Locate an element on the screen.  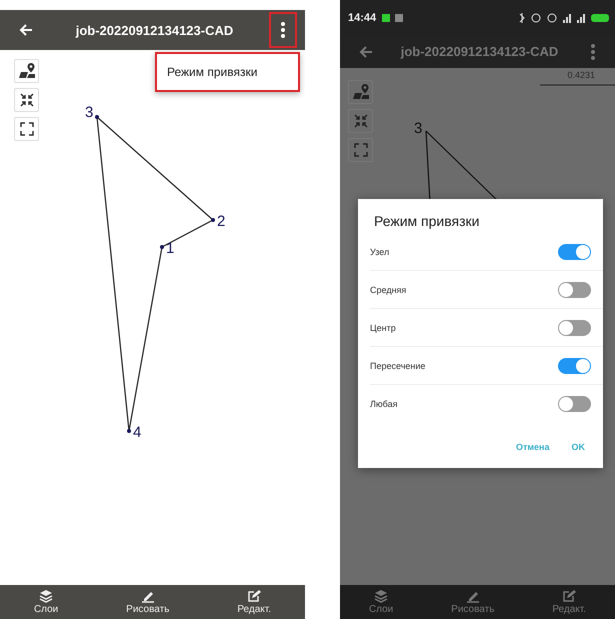
dialog-button: Отмена is located at coordinates (533, 447).